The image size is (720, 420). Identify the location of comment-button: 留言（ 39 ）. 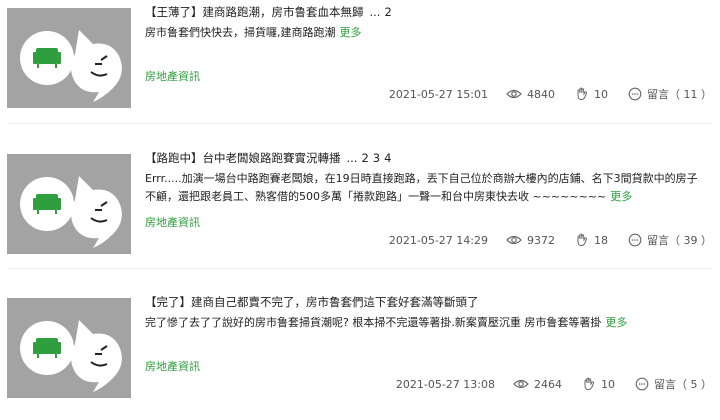
(670, 240).